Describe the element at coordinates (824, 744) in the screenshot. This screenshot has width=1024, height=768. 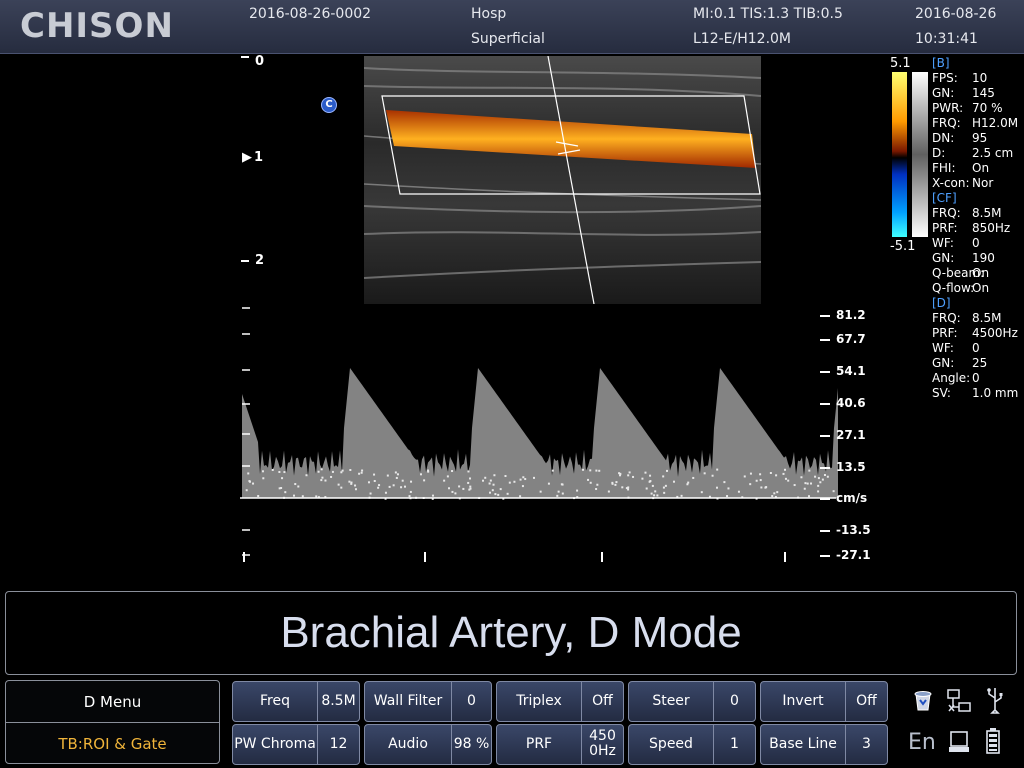
I see `baseline-button: Base Line 3` at that location.